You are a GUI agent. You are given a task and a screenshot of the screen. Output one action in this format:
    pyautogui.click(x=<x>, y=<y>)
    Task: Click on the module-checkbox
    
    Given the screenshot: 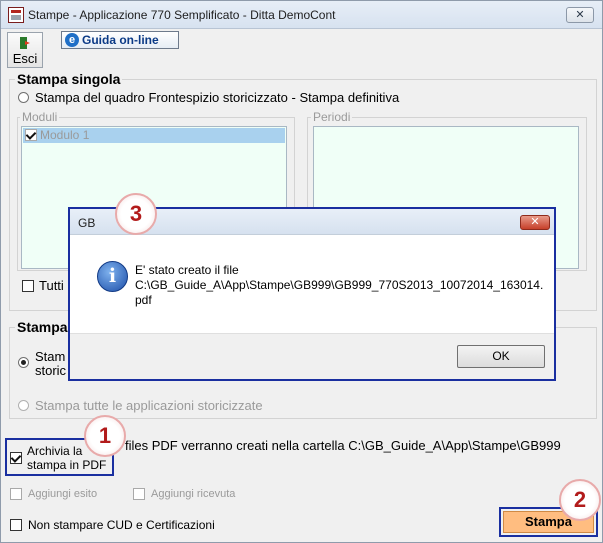 What is the action you would take?
    pyautogui.click(x=31, y=135)
    